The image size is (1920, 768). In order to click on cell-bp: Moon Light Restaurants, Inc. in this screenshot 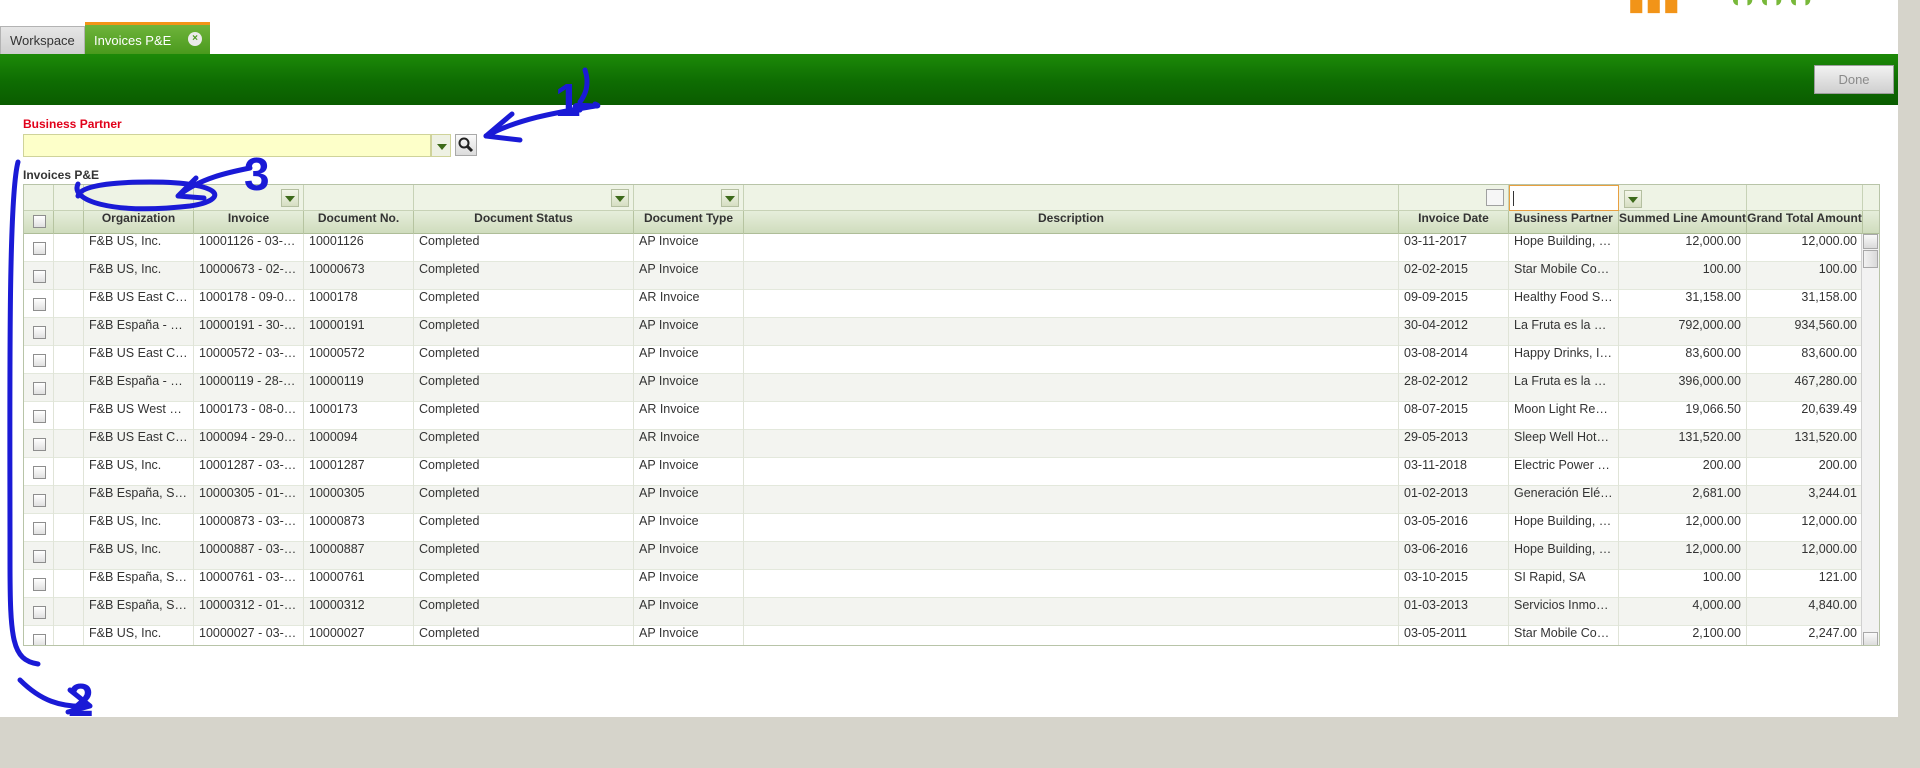, I will do `click(1564, 416)`.